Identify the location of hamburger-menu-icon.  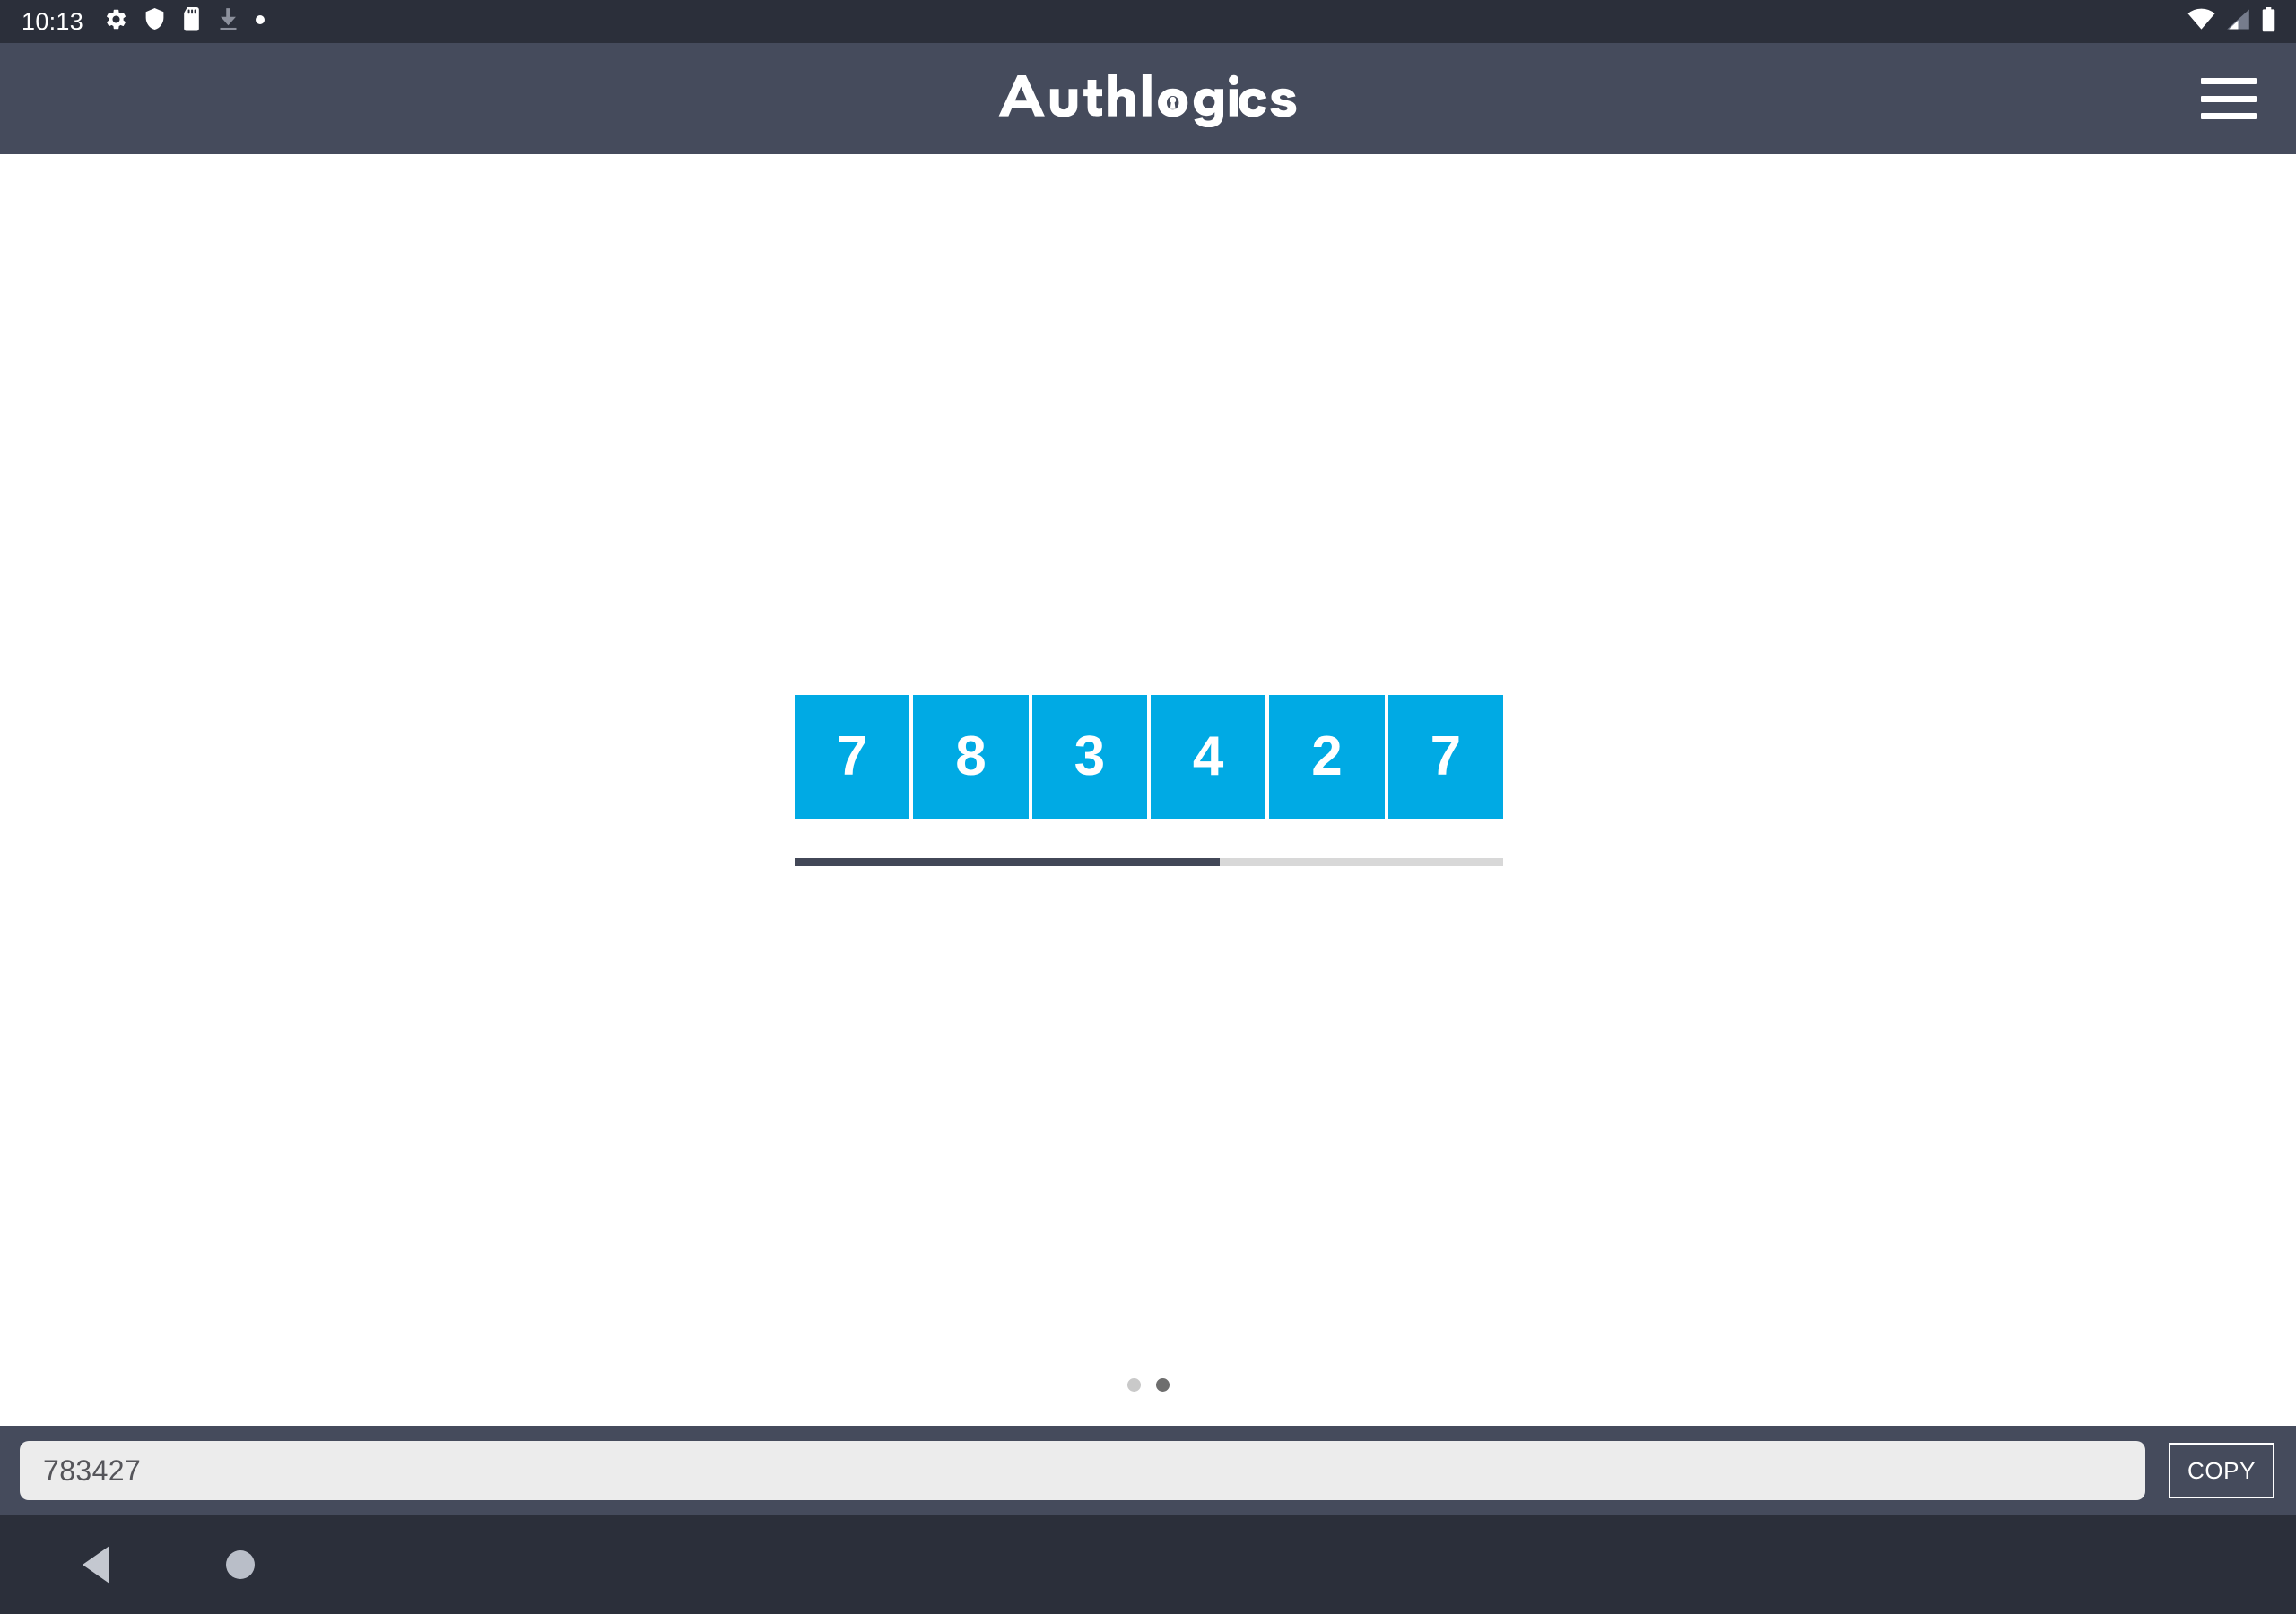
(2229, 98).